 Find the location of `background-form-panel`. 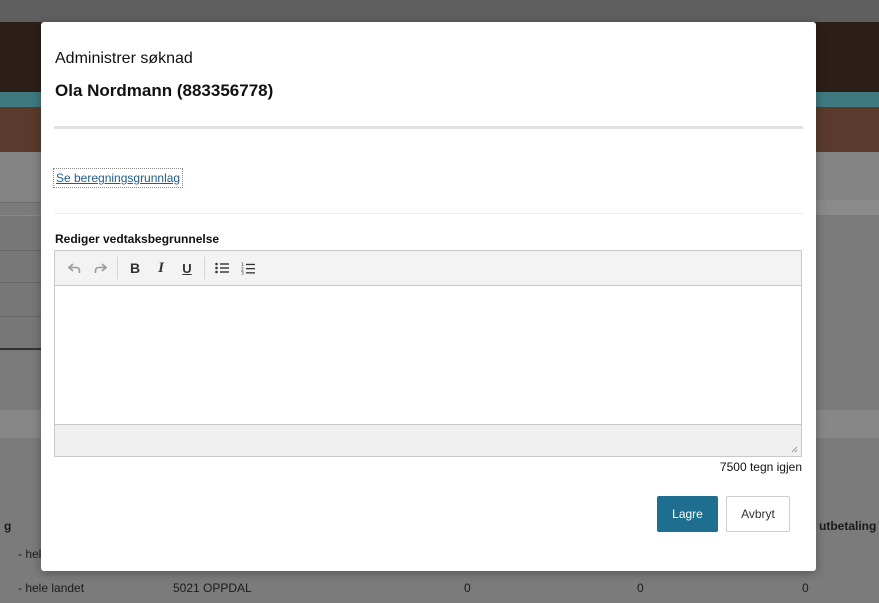

background-form-panel is located at coordinates (20, 283).